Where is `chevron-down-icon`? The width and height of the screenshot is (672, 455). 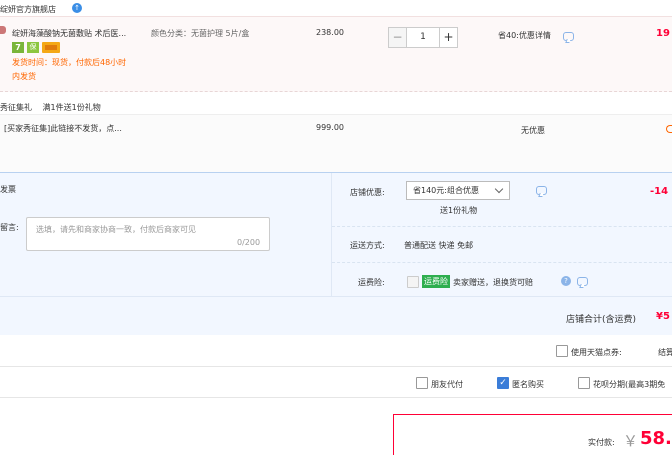
chevron-down-icon is located at coordinates (499, 189).